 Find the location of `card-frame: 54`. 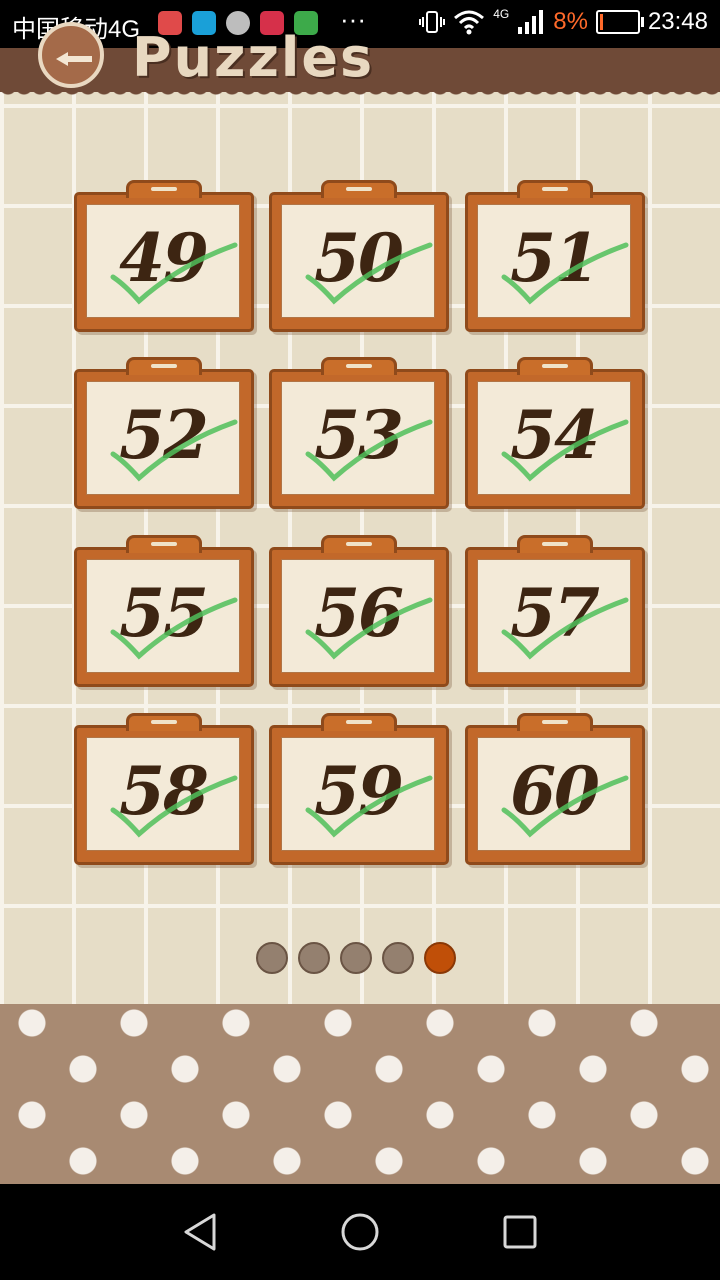

card-frame: 54 is located at coordinates (555, 439).